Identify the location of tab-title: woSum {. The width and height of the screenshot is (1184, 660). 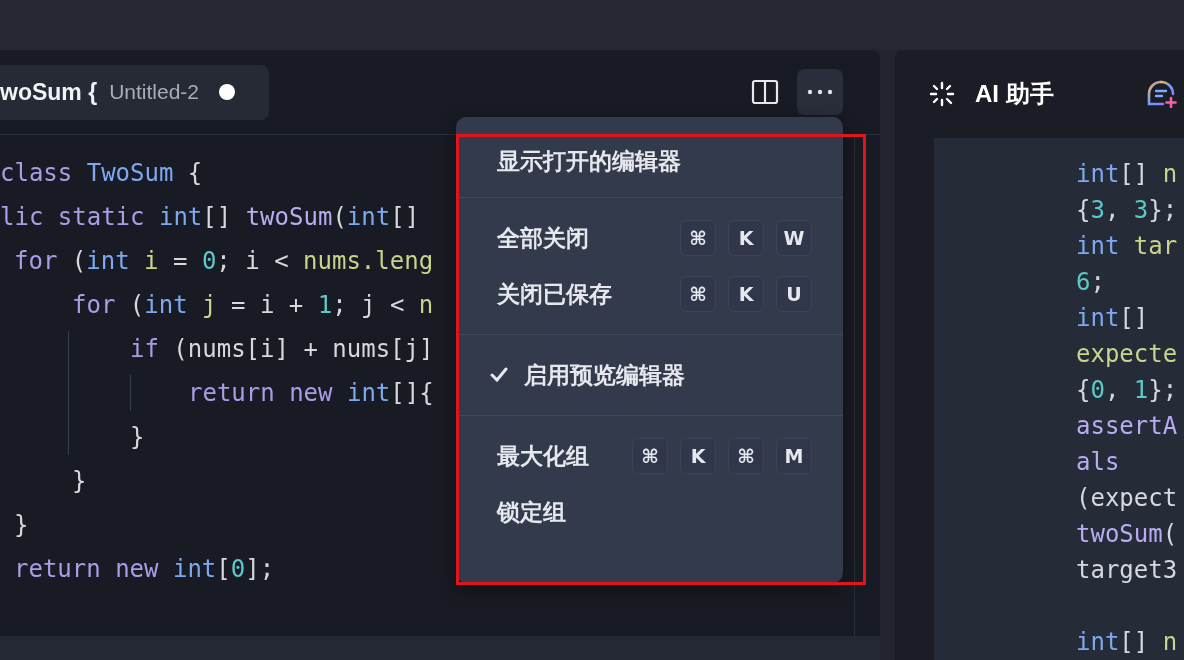
(49, 92).